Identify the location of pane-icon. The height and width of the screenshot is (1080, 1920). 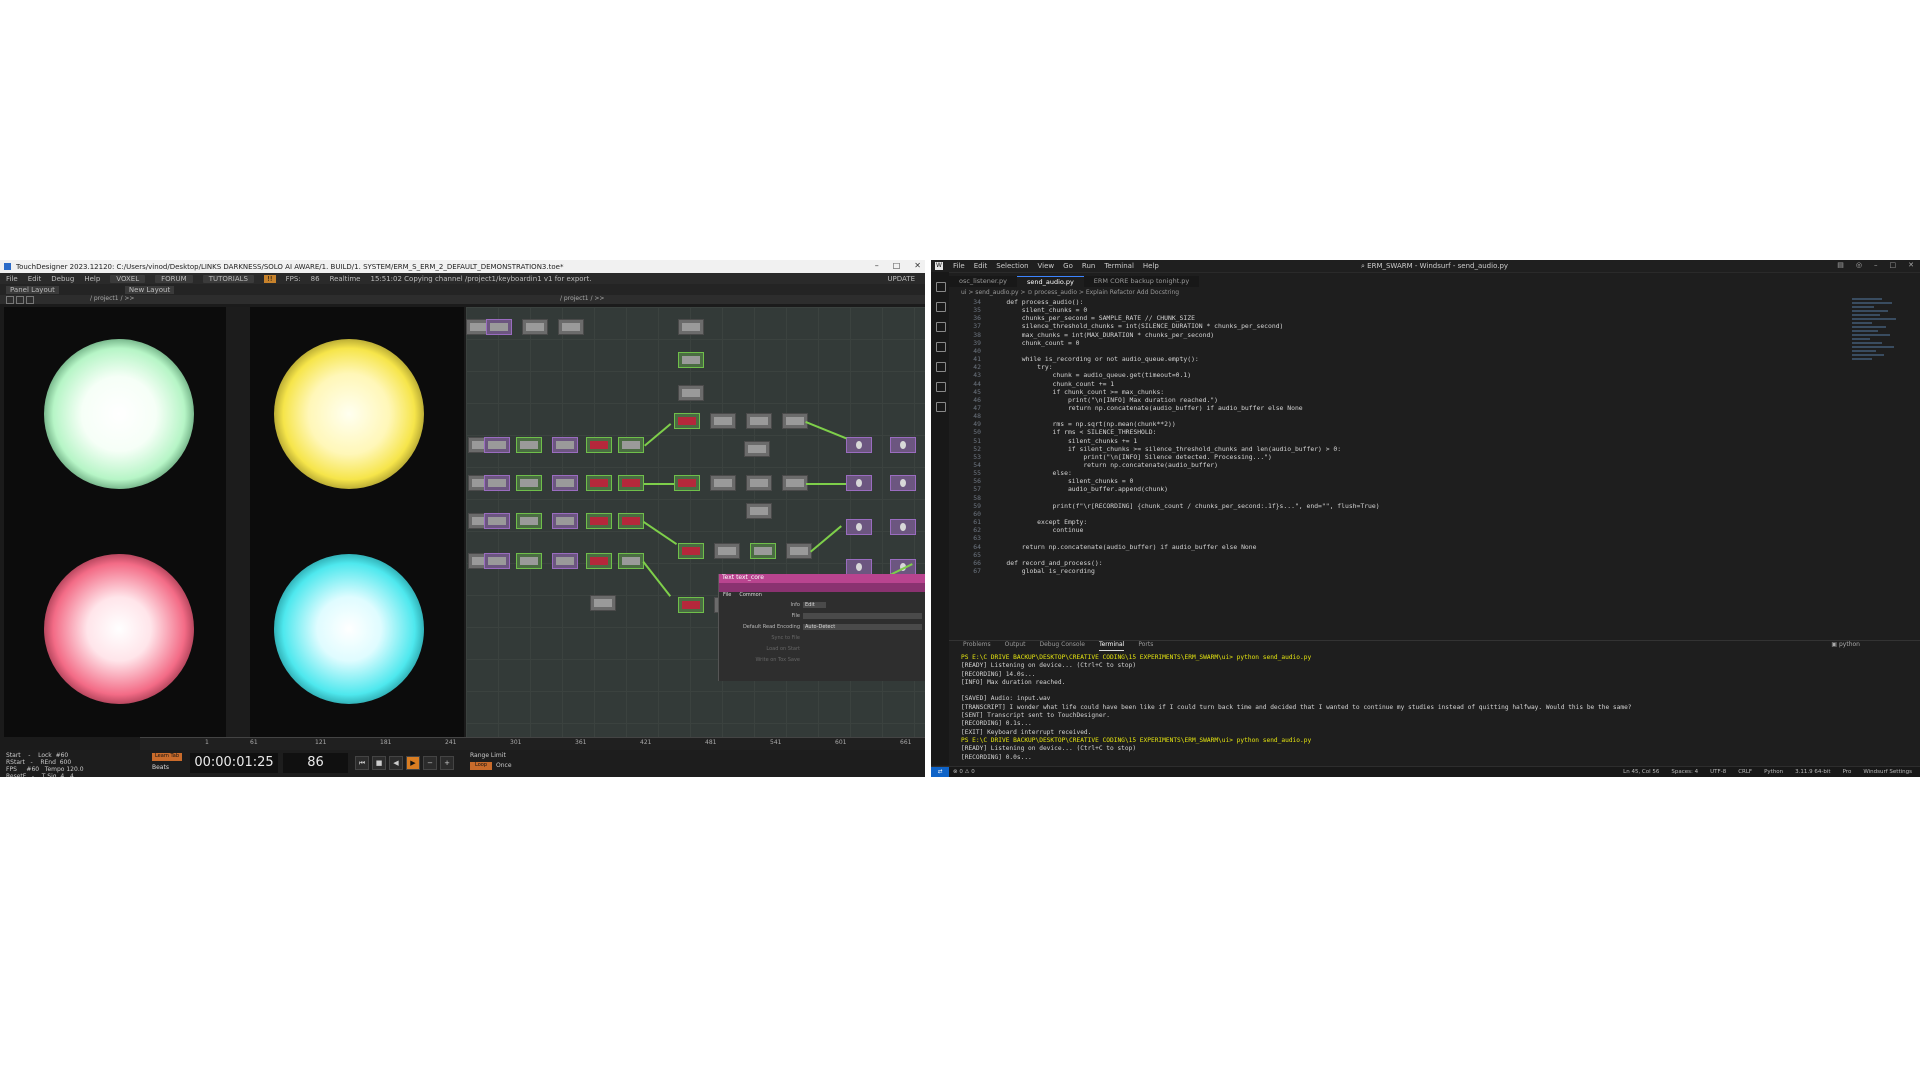
(20, 300).